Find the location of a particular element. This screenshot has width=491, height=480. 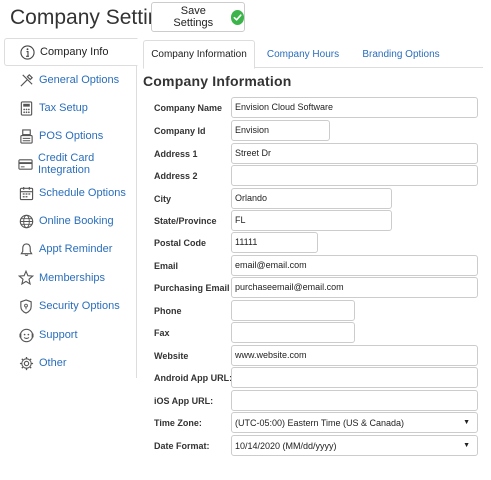

sidebar-item-label: Support is located at coordinates (58, 335).